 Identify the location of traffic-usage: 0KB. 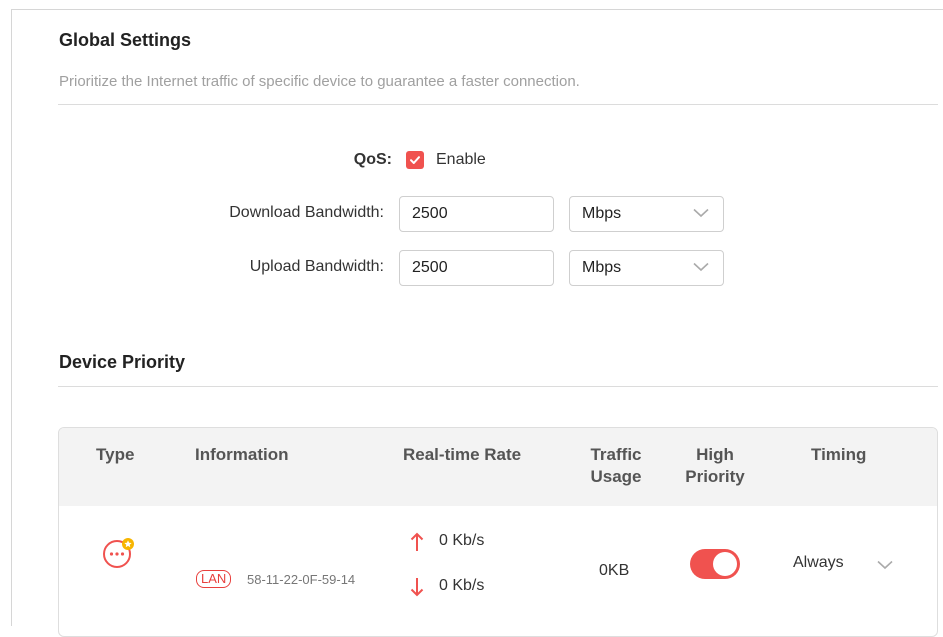
(614, 570).